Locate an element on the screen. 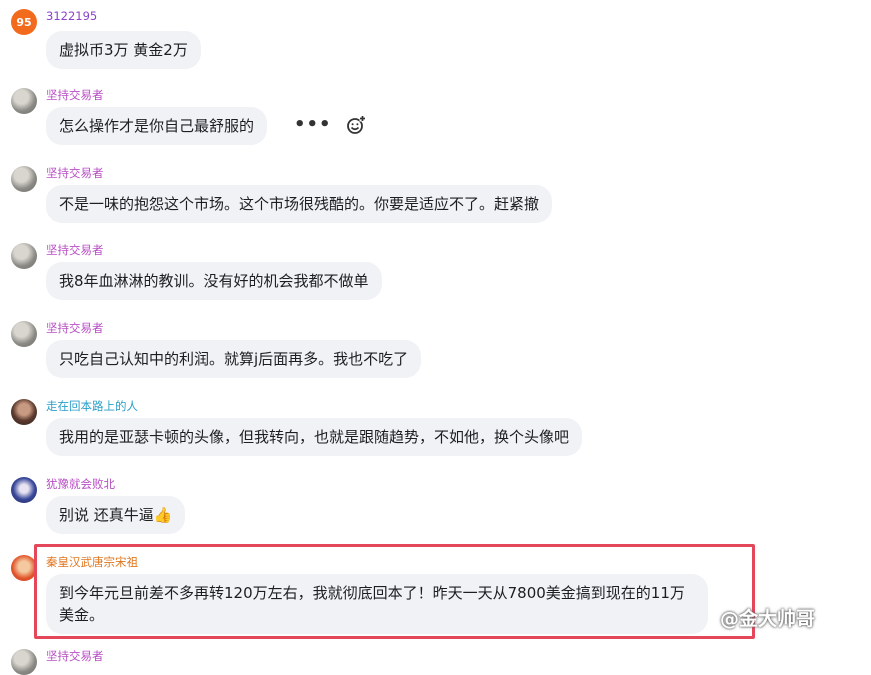 Image resolution: width=871 pixels, height=675 pixels. comment-bubble: 别说 还真牛逼👍 is located at coordinates (116, 515).